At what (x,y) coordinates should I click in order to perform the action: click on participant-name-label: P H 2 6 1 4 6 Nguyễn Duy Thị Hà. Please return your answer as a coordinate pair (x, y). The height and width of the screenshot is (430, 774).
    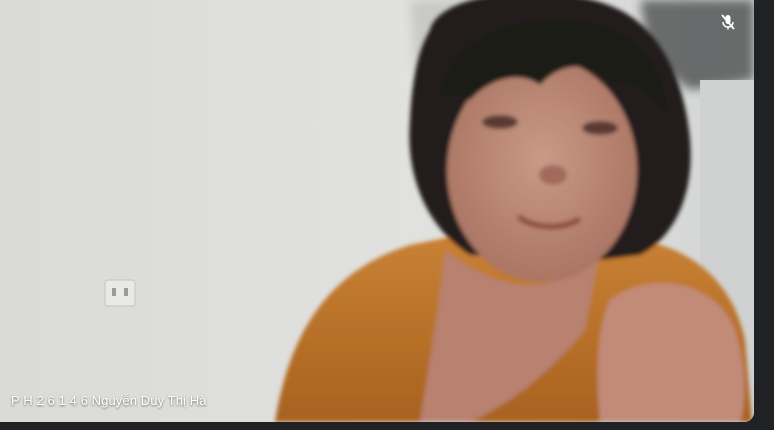
    Looking at the image, I should click on (109, 400).